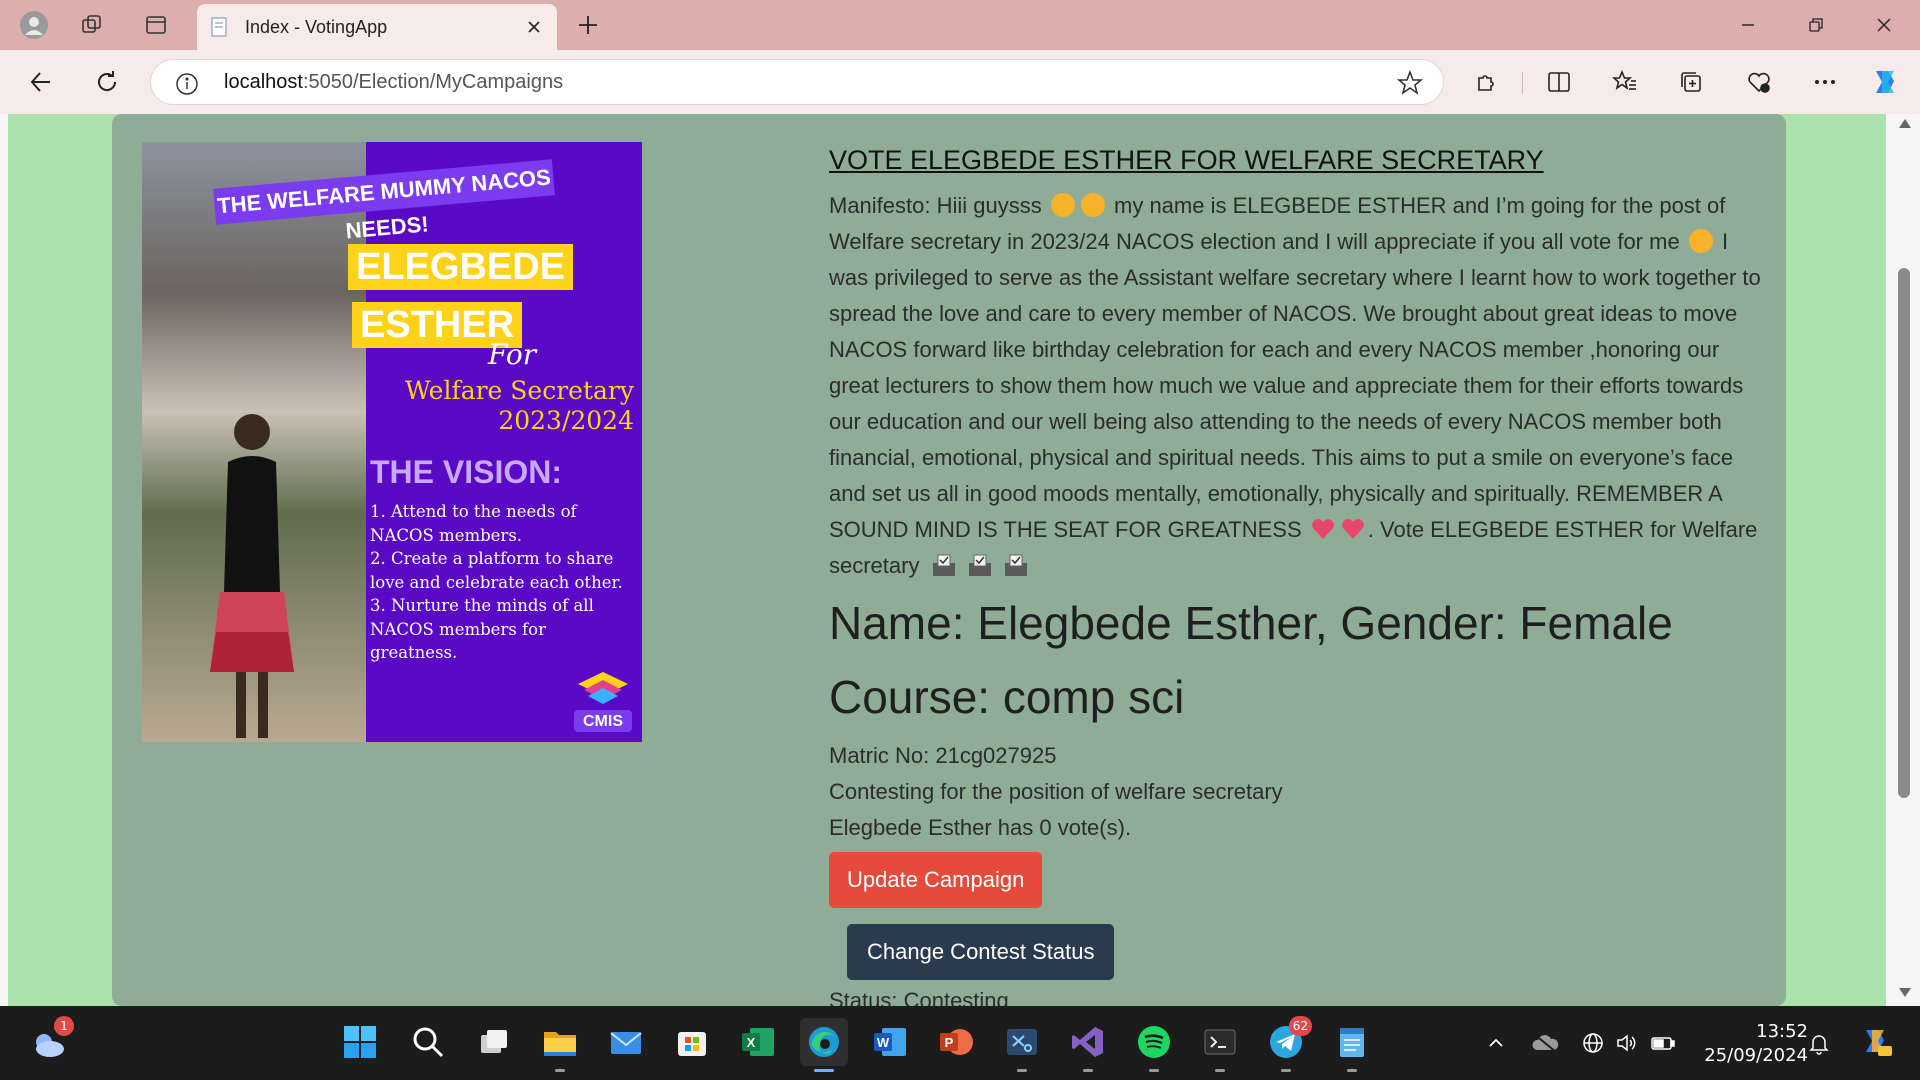 The height and width of the screenshot is (1080, 1920). What do you see at coordinates (1625, 82) in the screenshot?
I see `favorites-icon` at bounding box center [1625, 82].